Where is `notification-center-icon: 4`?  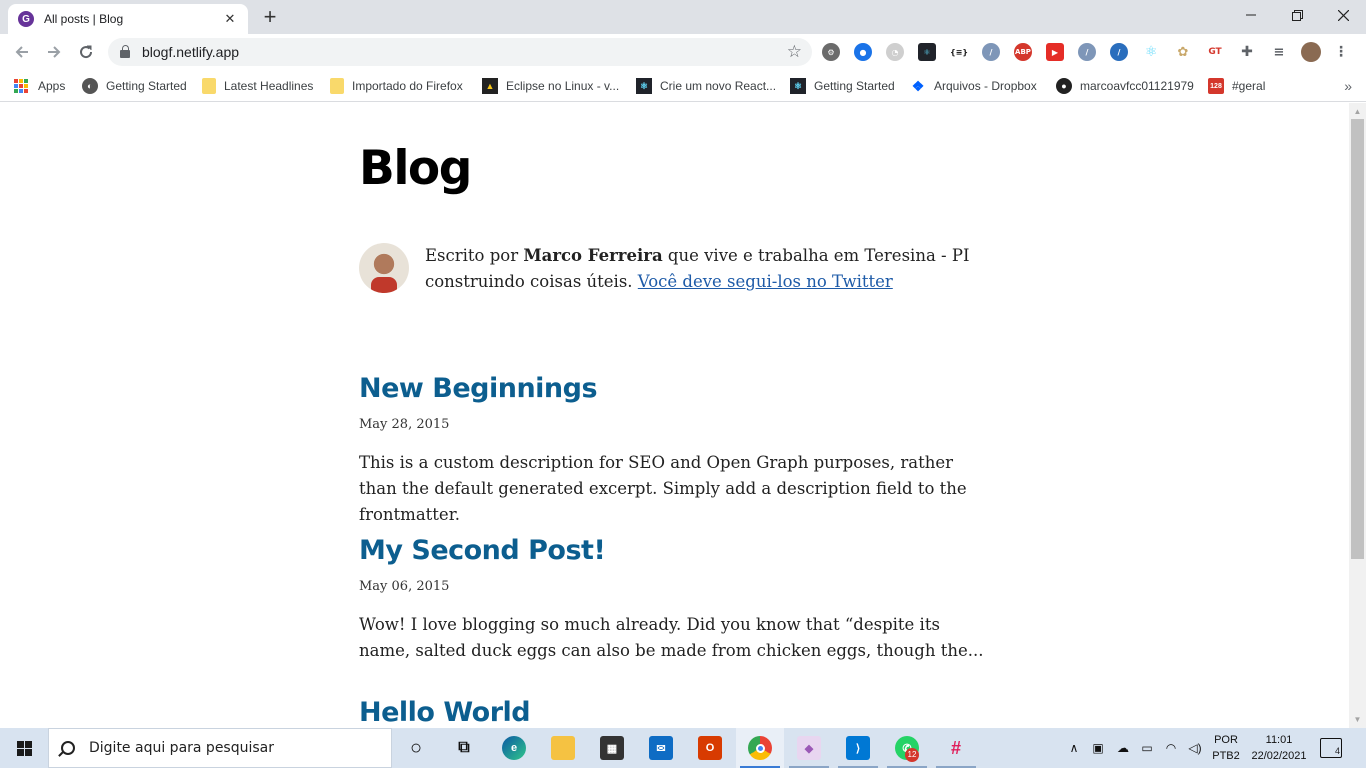 notification-center-icon: 4 is located at coordinates (1331, 748).